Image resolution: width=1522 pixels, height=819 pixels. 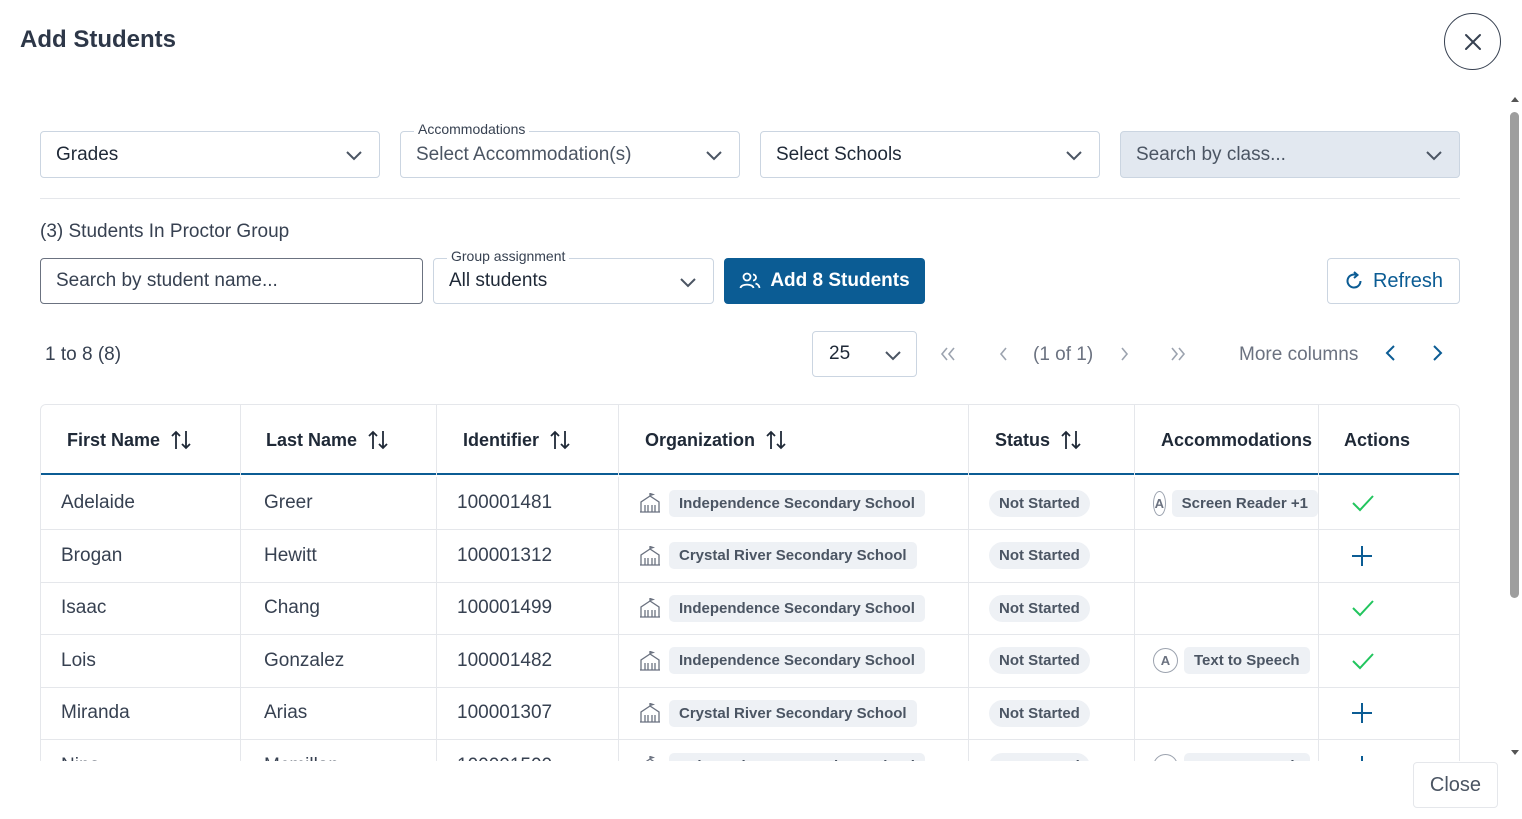 What do you see at coordinates (840, 280) in the screenshot?
I see `add-students-label: Add 8 Students` at bounding box center [840, 280].